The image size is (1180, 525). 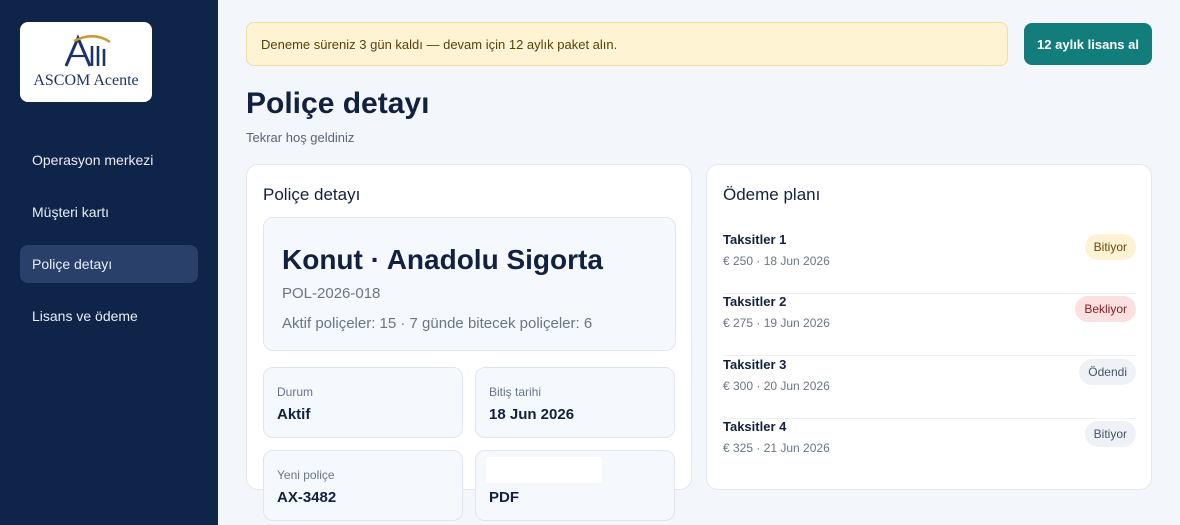 I want to click on payment-name: Taksitler 2, so click(x=755, y=301).